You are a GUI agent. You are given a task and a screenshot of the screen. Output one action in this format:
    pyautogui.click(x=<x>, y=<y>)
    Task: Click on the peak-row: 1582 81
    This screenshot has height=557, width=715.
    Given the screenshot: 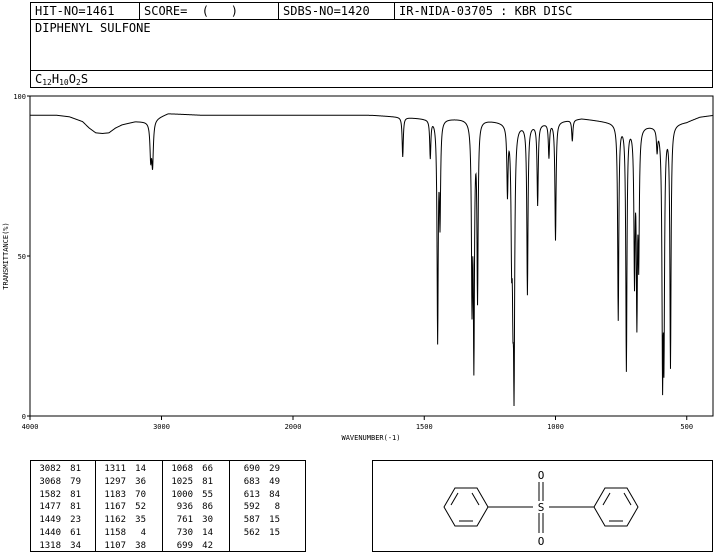 What is the action you would take?
    pyautogui.click(x=63, y=495)
    